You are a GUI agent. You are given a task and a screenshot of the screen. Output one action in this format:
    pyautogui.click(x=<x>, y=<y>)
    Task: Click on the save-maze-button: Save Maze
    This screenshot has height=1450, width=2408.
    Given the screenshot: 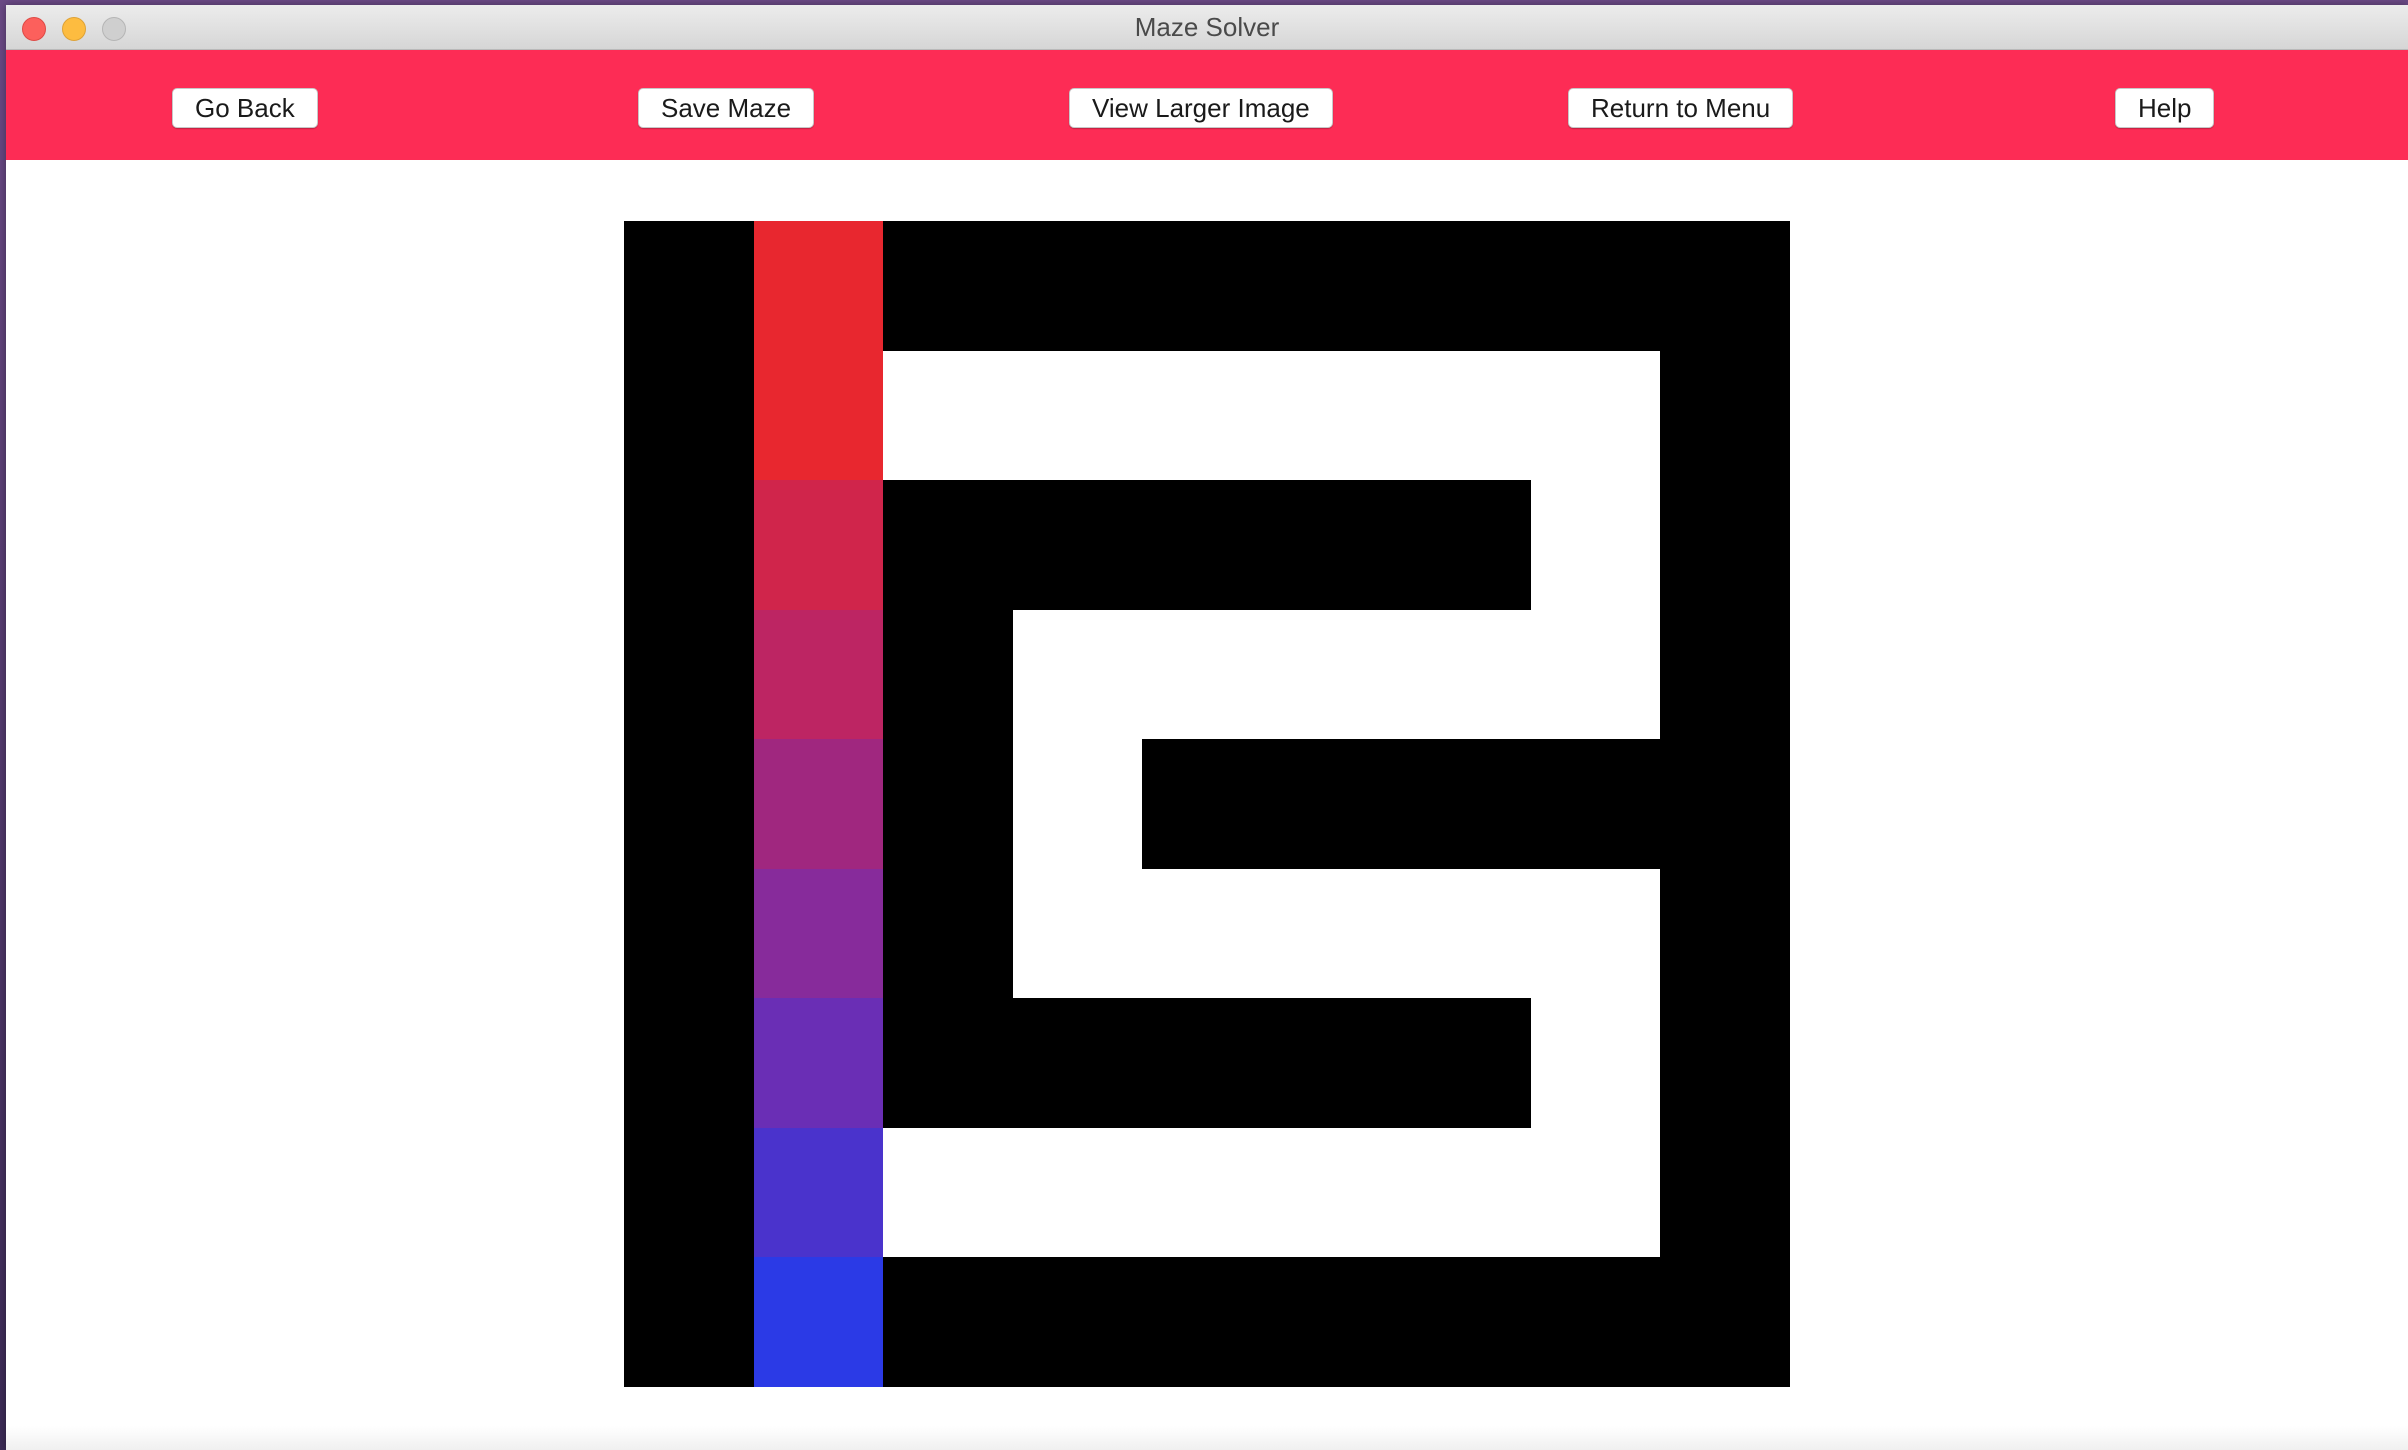 What is the action you would take?
    pyautogui.click(x=726, y=108)
    